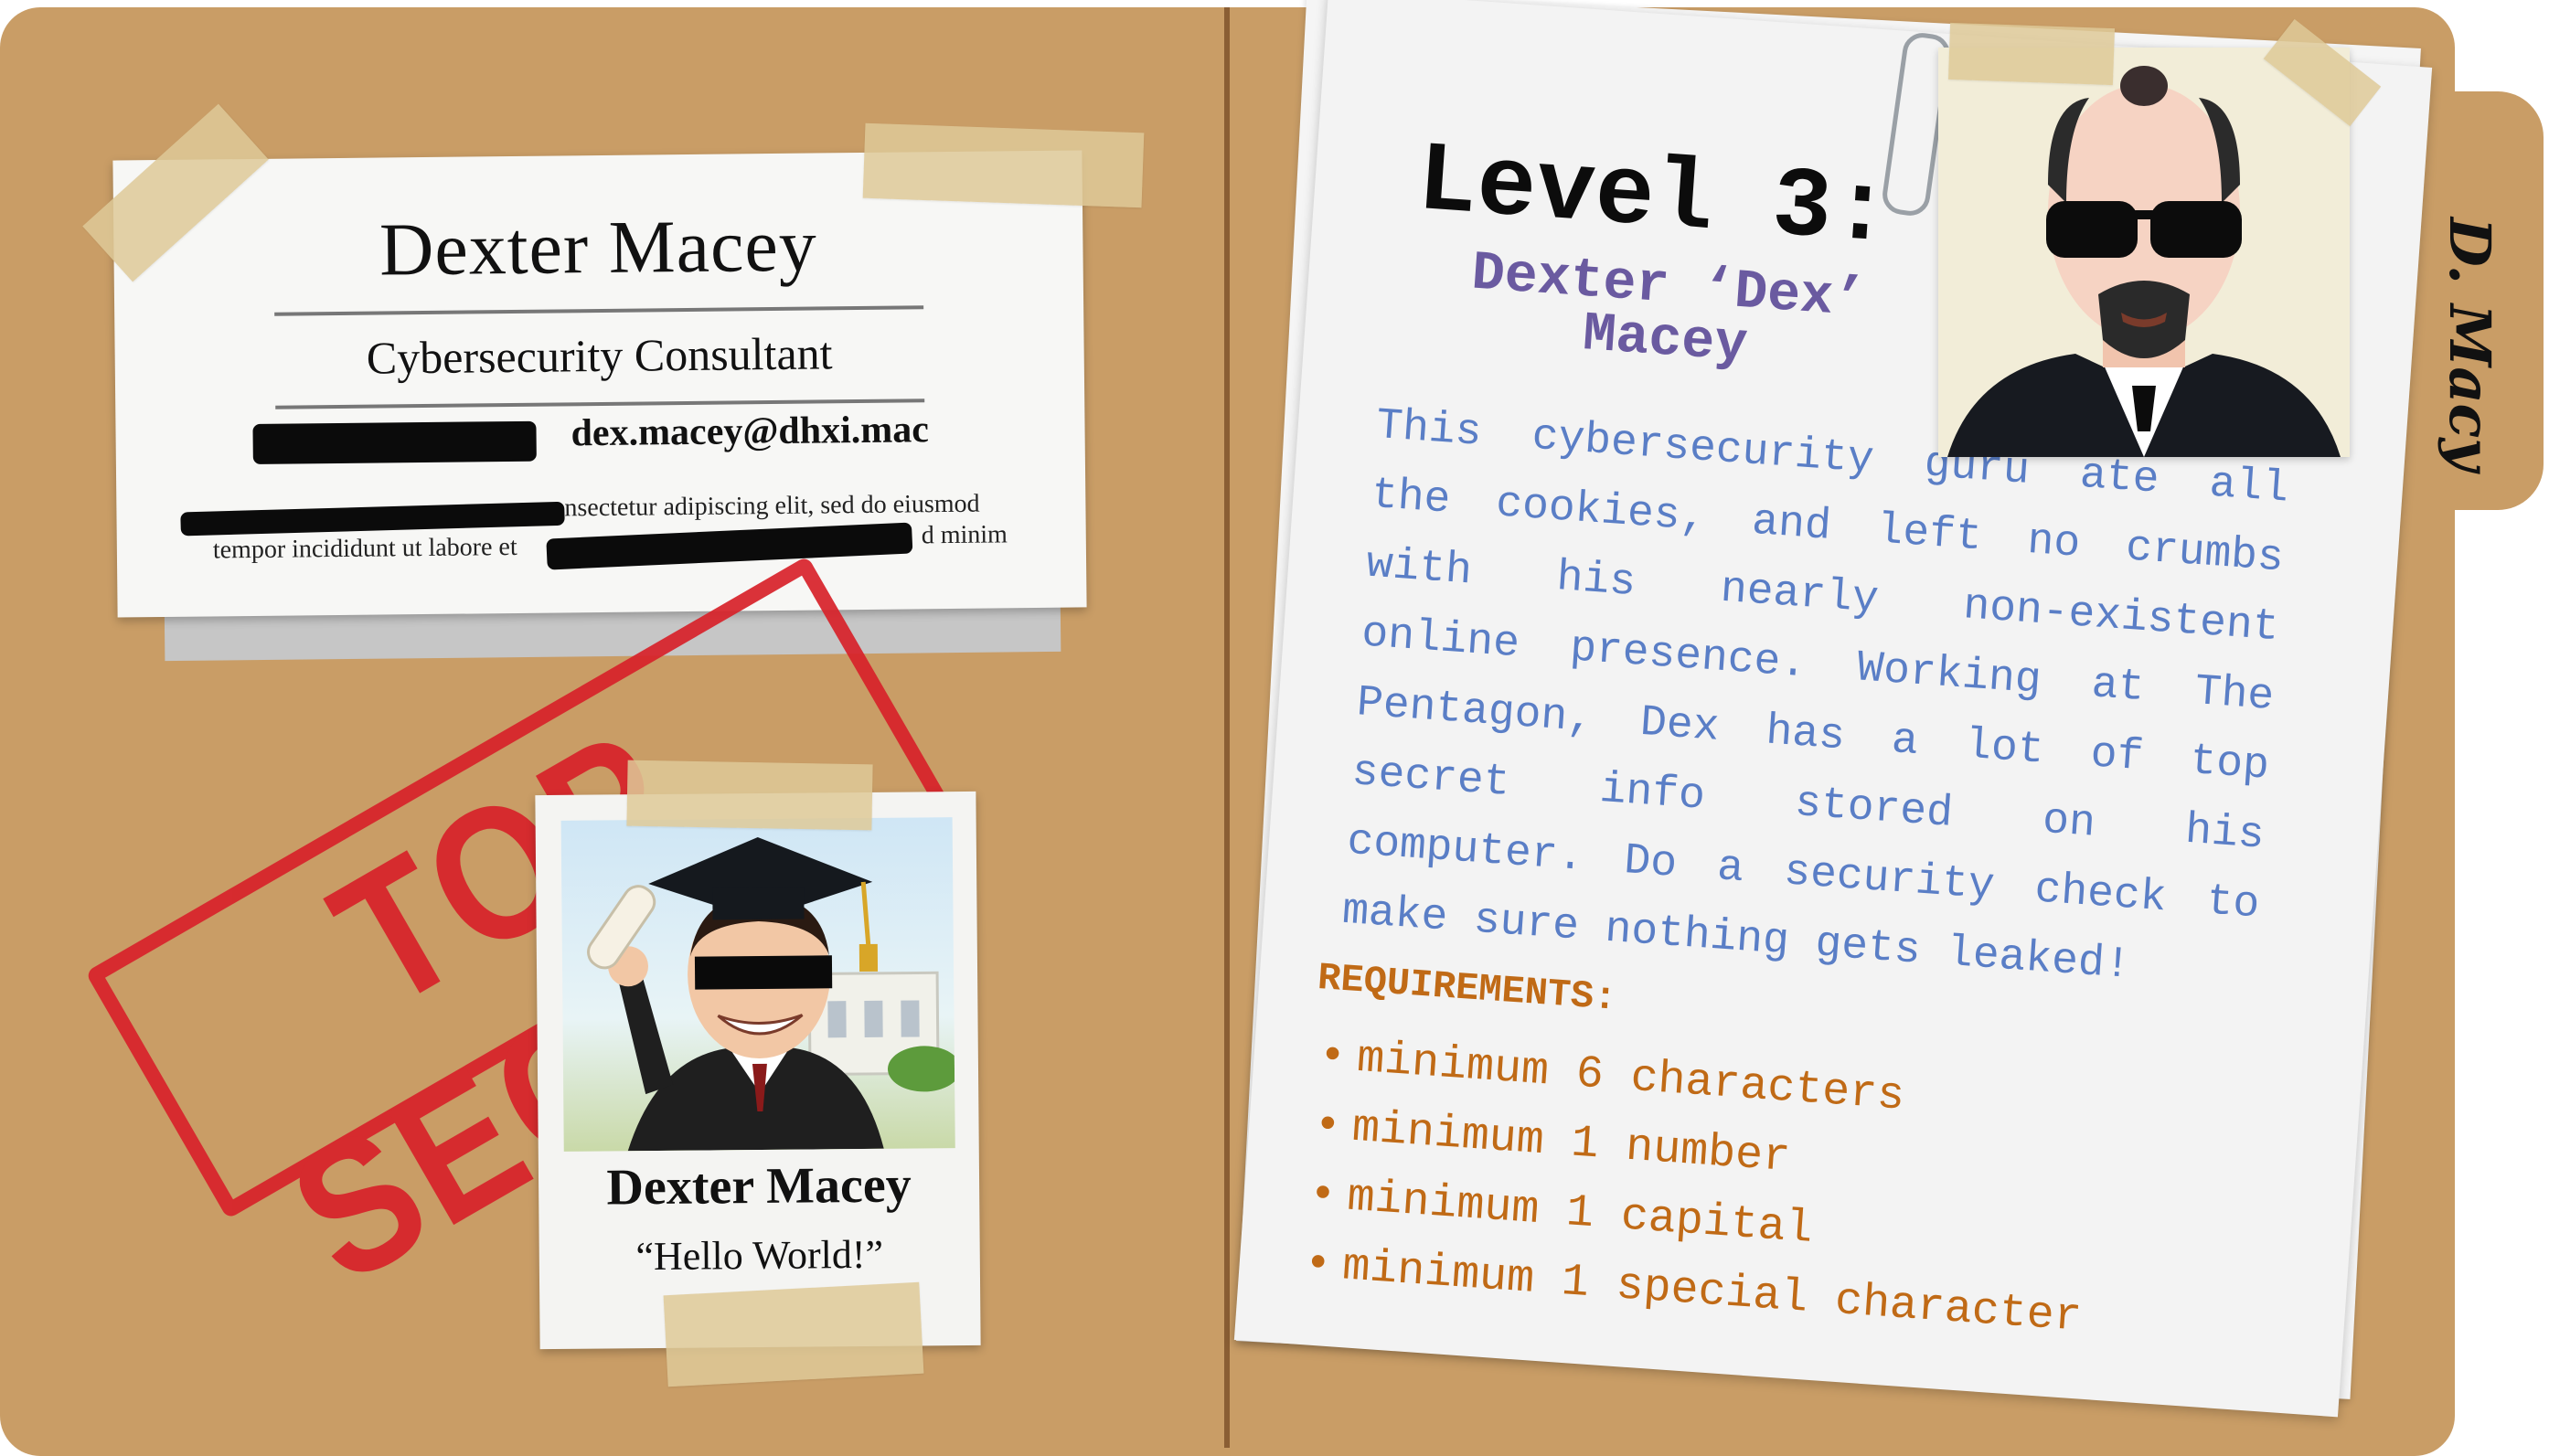  What do you see at coordinates (364, 549) in the screenshot?
I see `id-card-lorem-line: tempor incididunt ut labore et` at bounding box center [364, 549].